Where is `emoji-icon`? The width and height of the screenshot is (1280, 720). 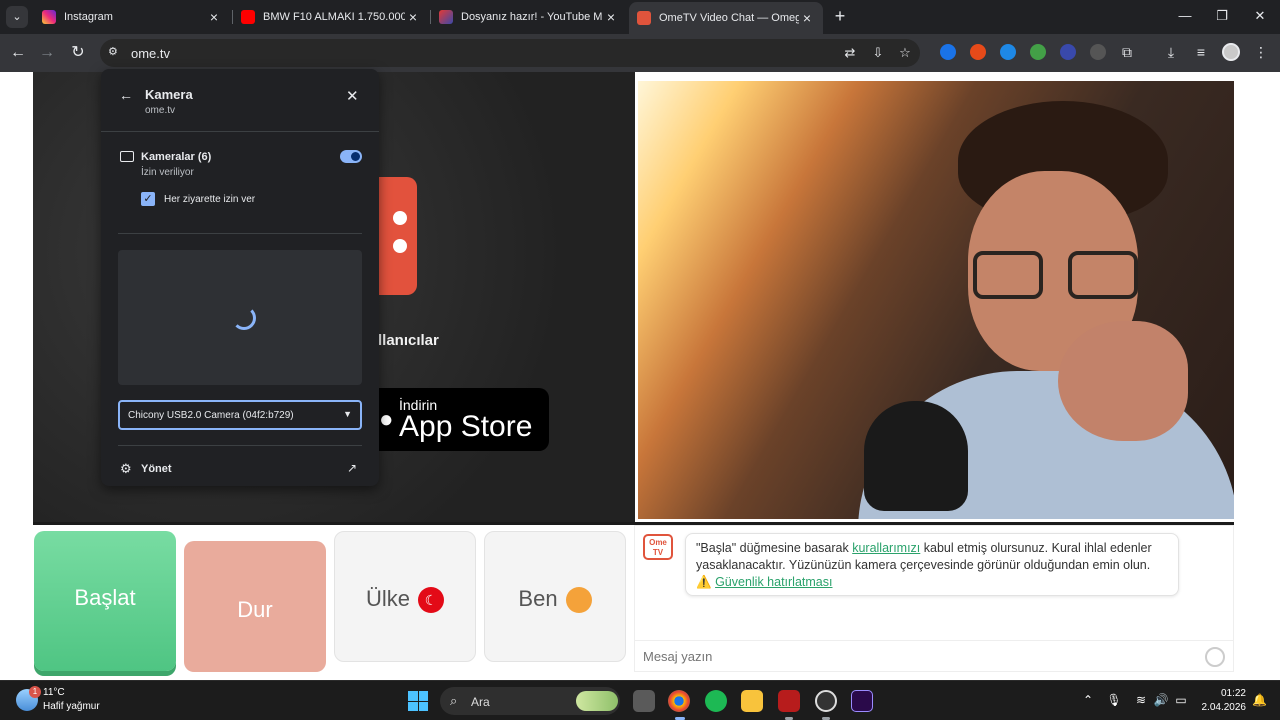 emoji-icon is located at coordinates (1215, 657).